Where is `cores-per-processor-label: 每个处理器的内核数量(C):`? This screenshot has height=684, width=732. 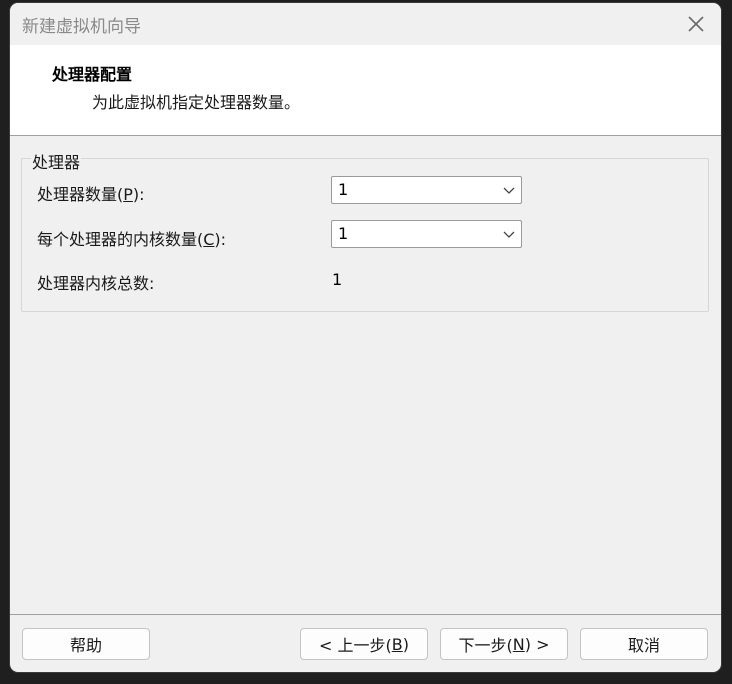
cores-per-processor-label: 每个处理器的内核数量(C): is located at coordinates (132, 239).